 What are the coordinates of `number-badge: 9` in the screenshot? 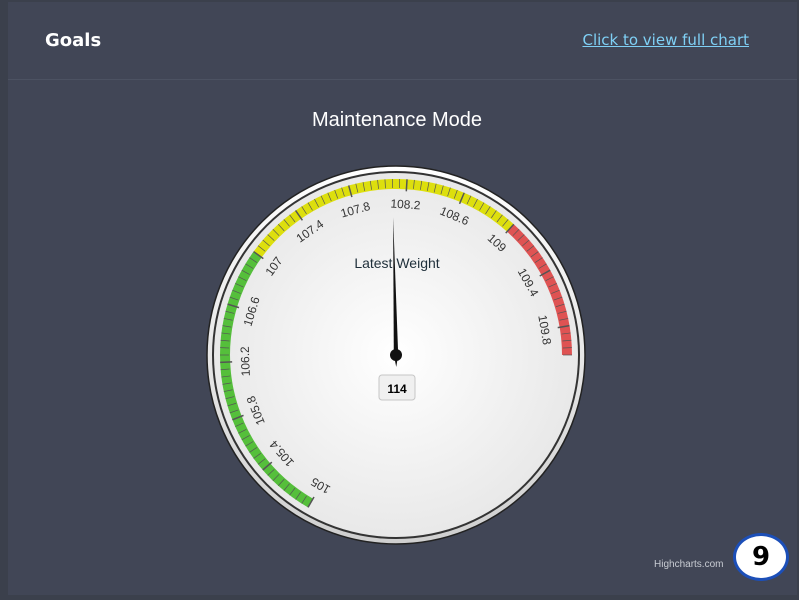 It's located at (761, 557).